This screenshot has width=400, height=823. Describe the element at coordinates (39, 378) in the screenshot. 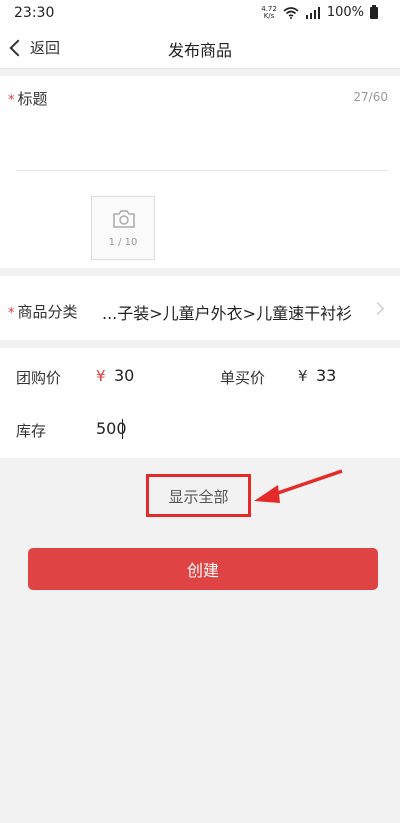

I see `group-price-label: 团购价` at that location.